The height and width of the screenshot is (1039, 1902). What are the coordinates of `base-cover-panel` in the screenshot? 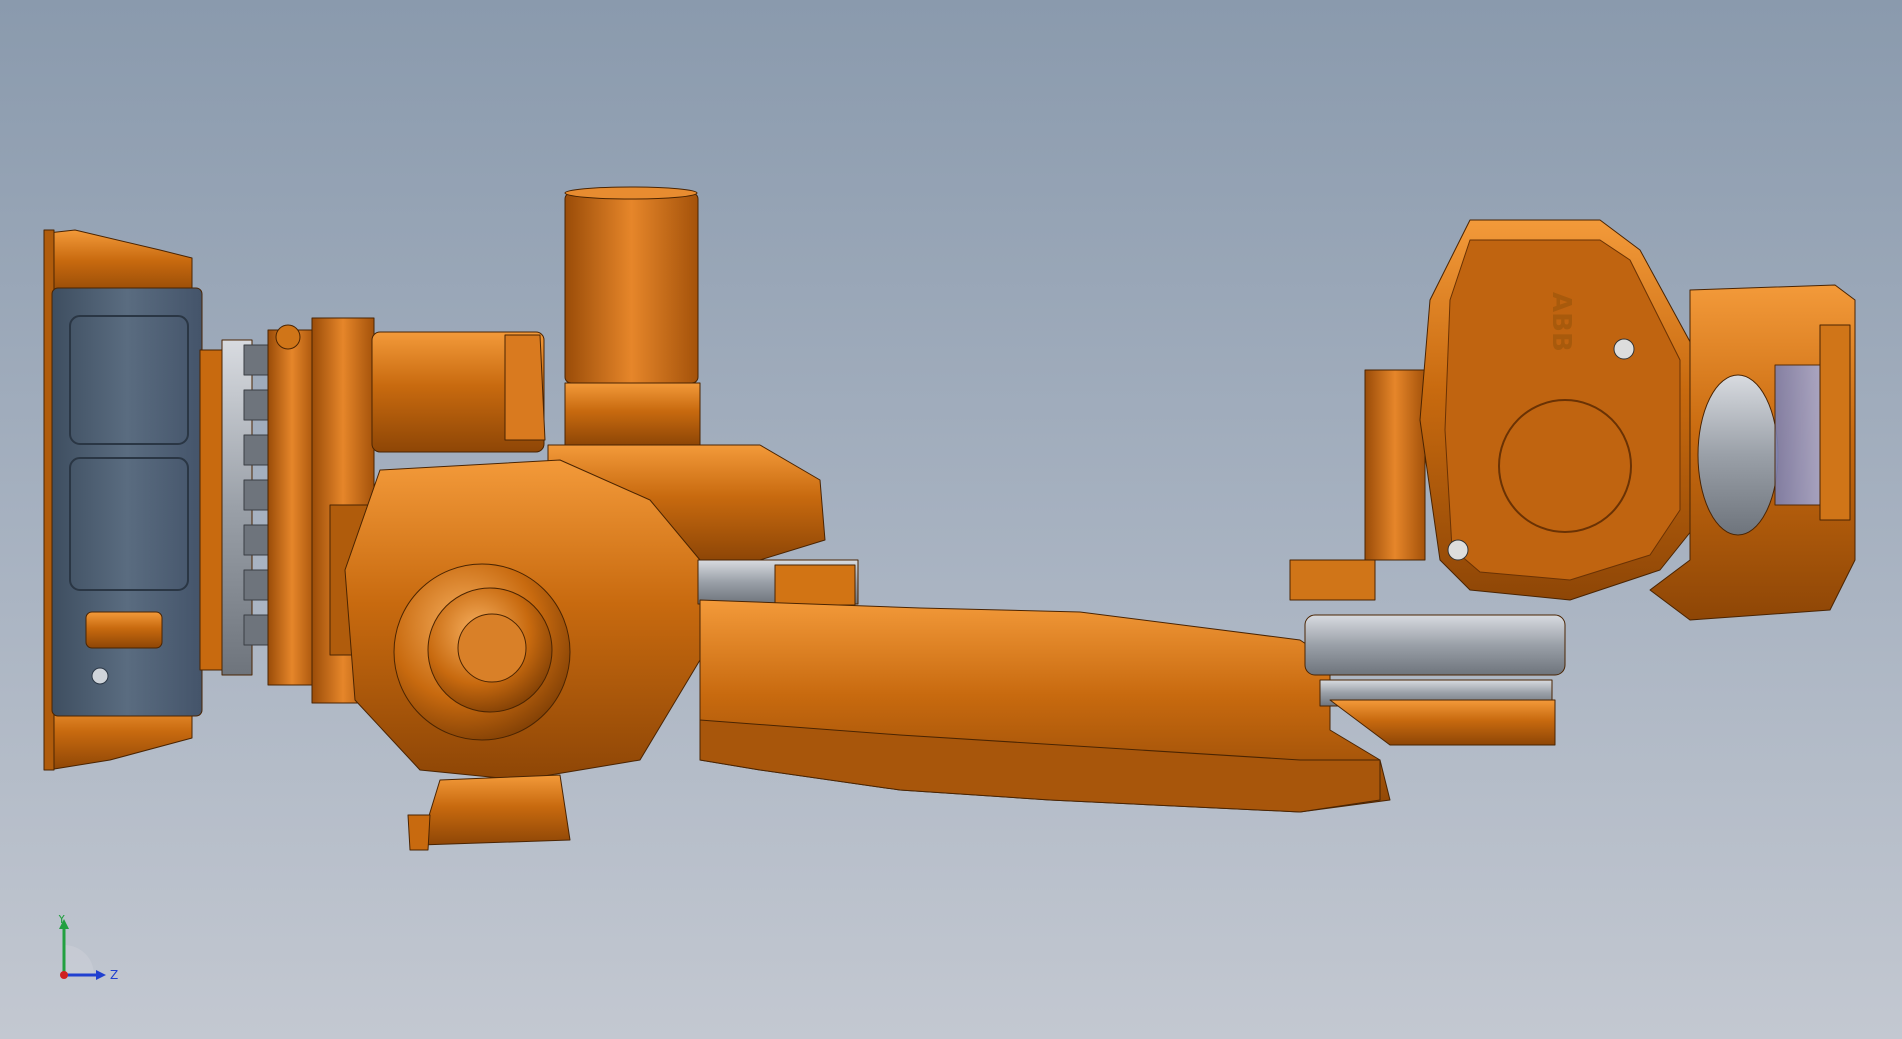 It's located at (127, 502).